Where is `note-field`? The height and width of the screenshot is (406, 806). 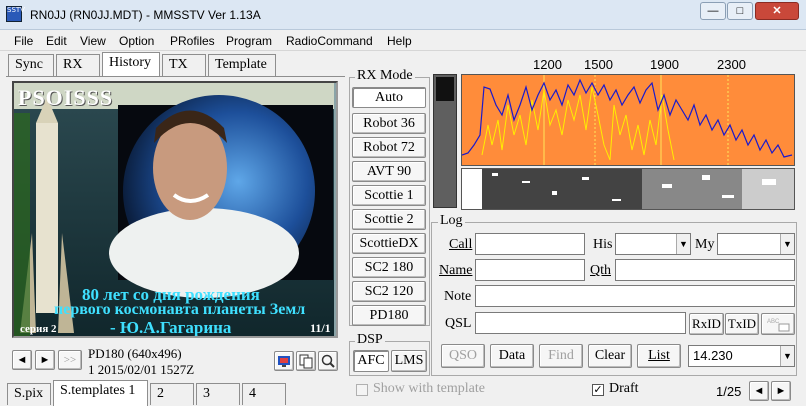
note-field is located at coordinates (635, 296).